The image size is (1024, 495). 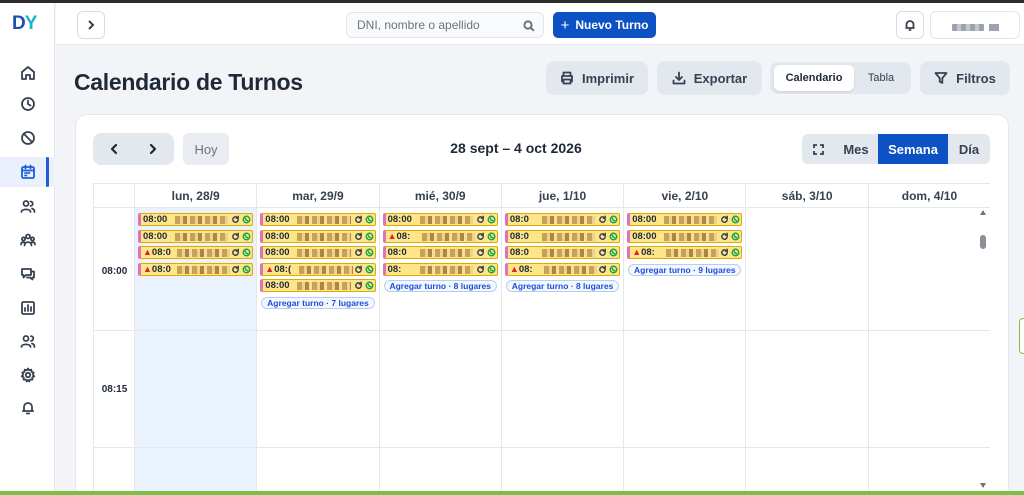 I want to click on tab-calendario: Calendario, so click(x=814, y=78).